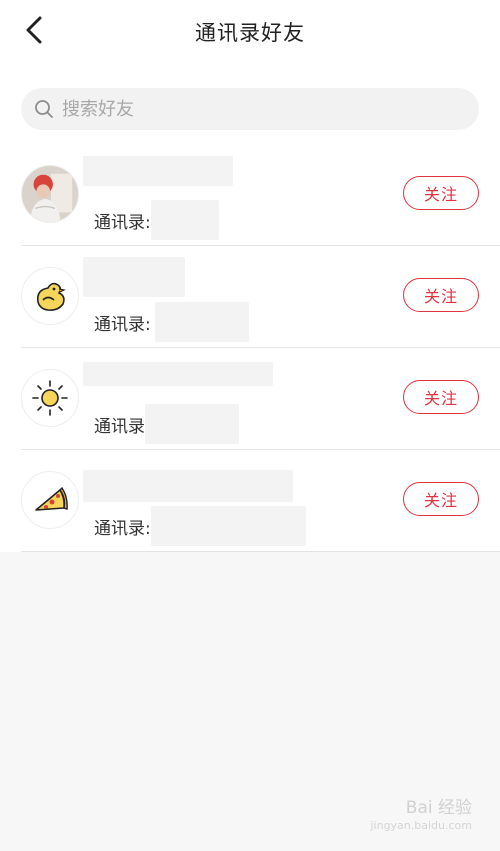 The image size is (500, 851). What do you see at coordinates (44, 109) in the screenshot?
I see `search-icon` at bounding box center [44, 109].